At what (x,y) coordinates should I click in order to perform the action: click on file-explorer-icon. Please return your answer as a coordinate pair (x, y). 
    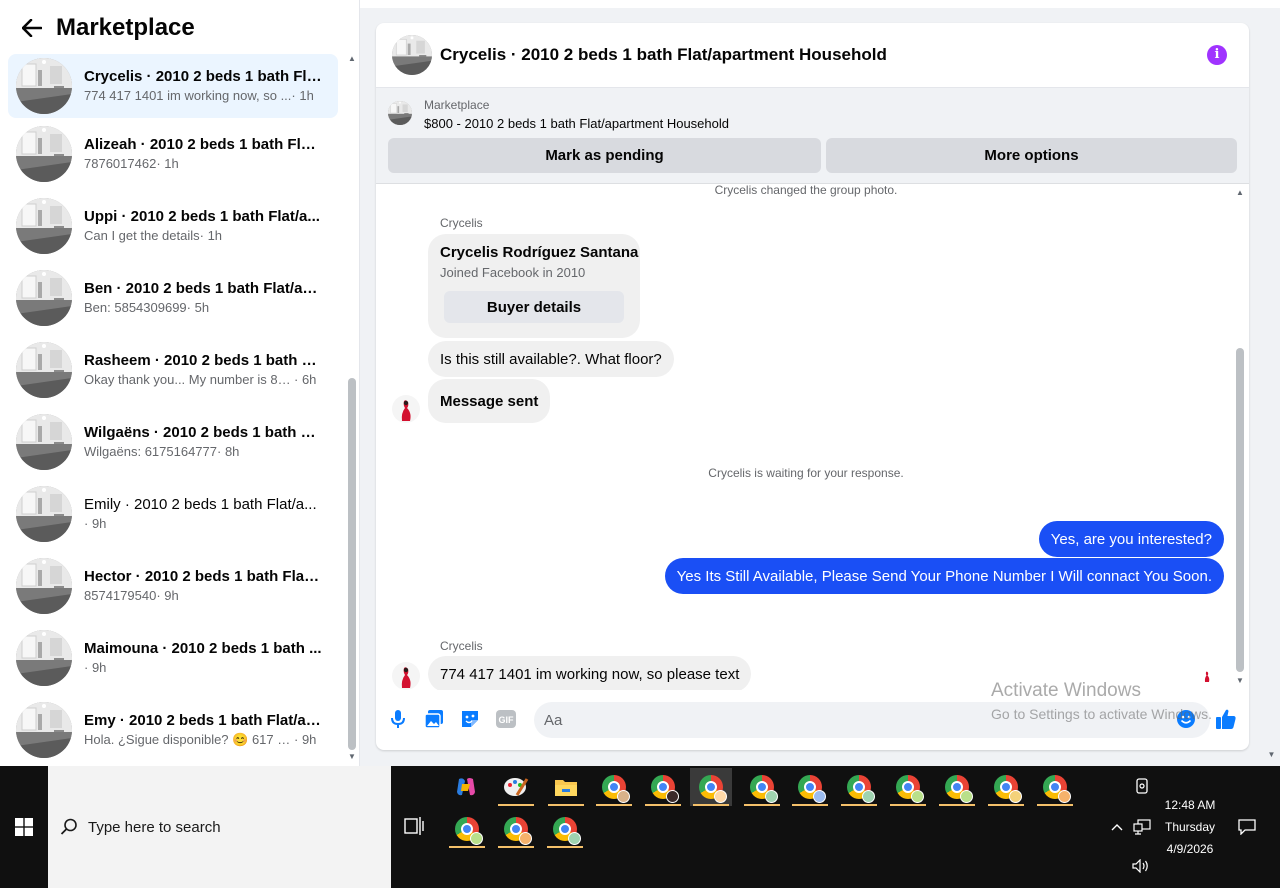
    Looking at the image, I should click on (566, 787).